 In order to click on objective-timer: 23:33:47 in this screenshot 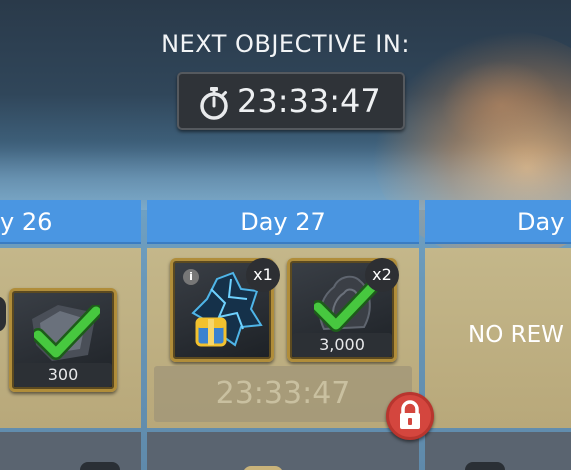, I will do `click(291, 101)`.